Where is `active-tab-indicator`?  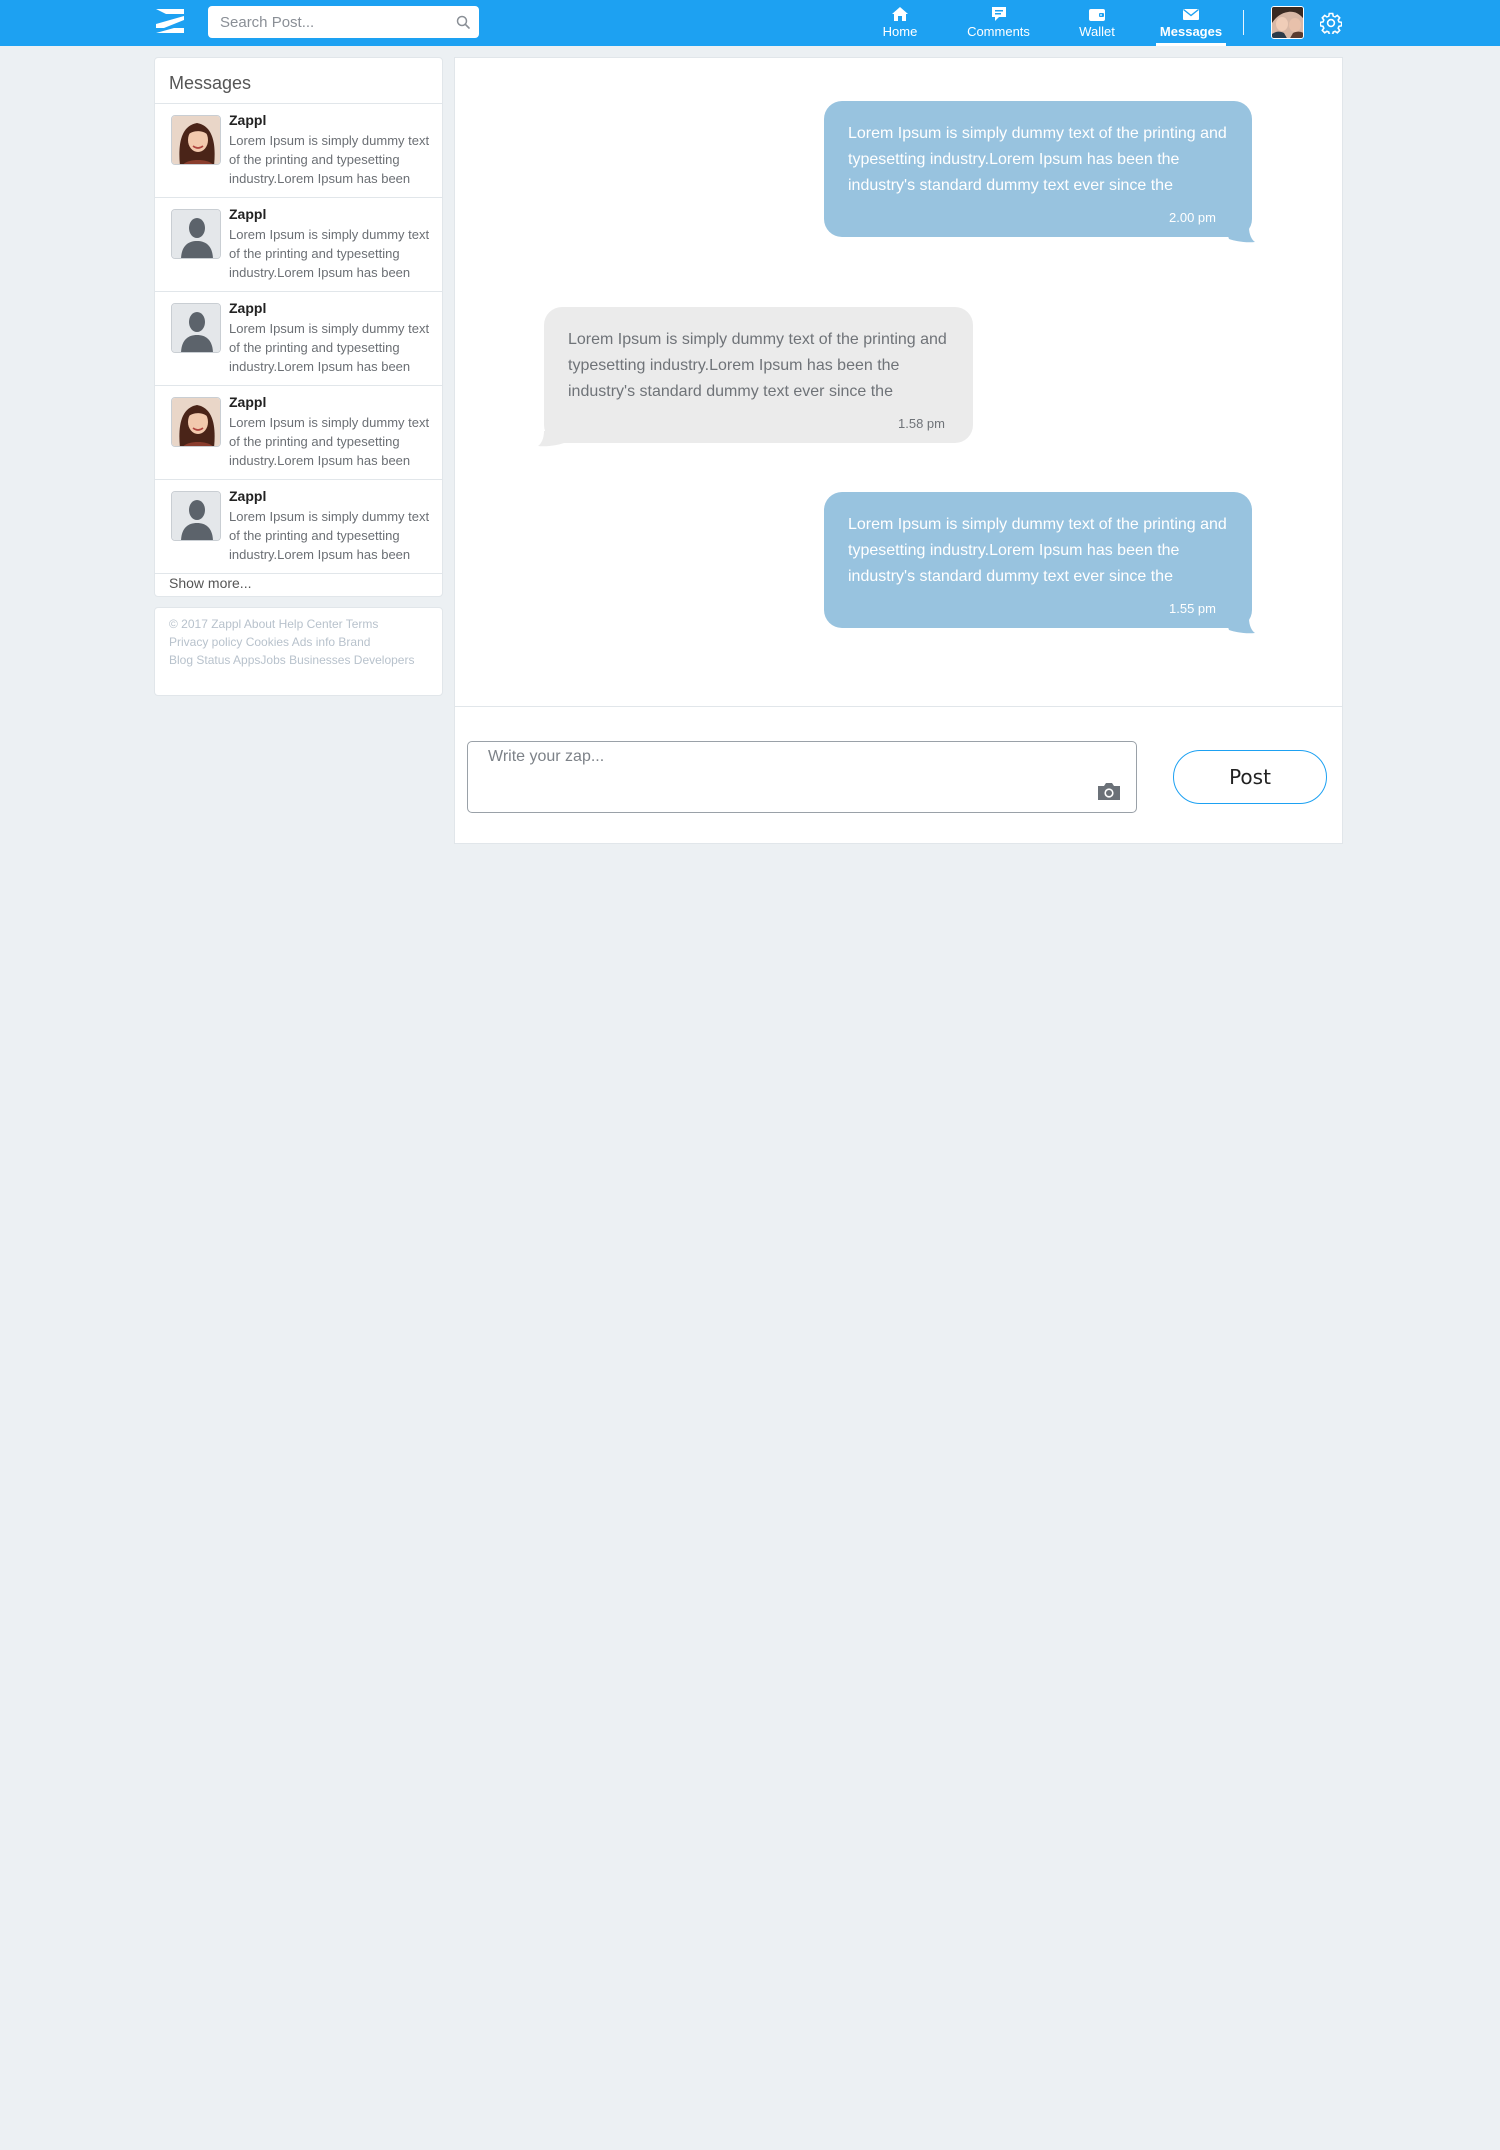 active-tab-indicator is located at coordinates (1191, 44).